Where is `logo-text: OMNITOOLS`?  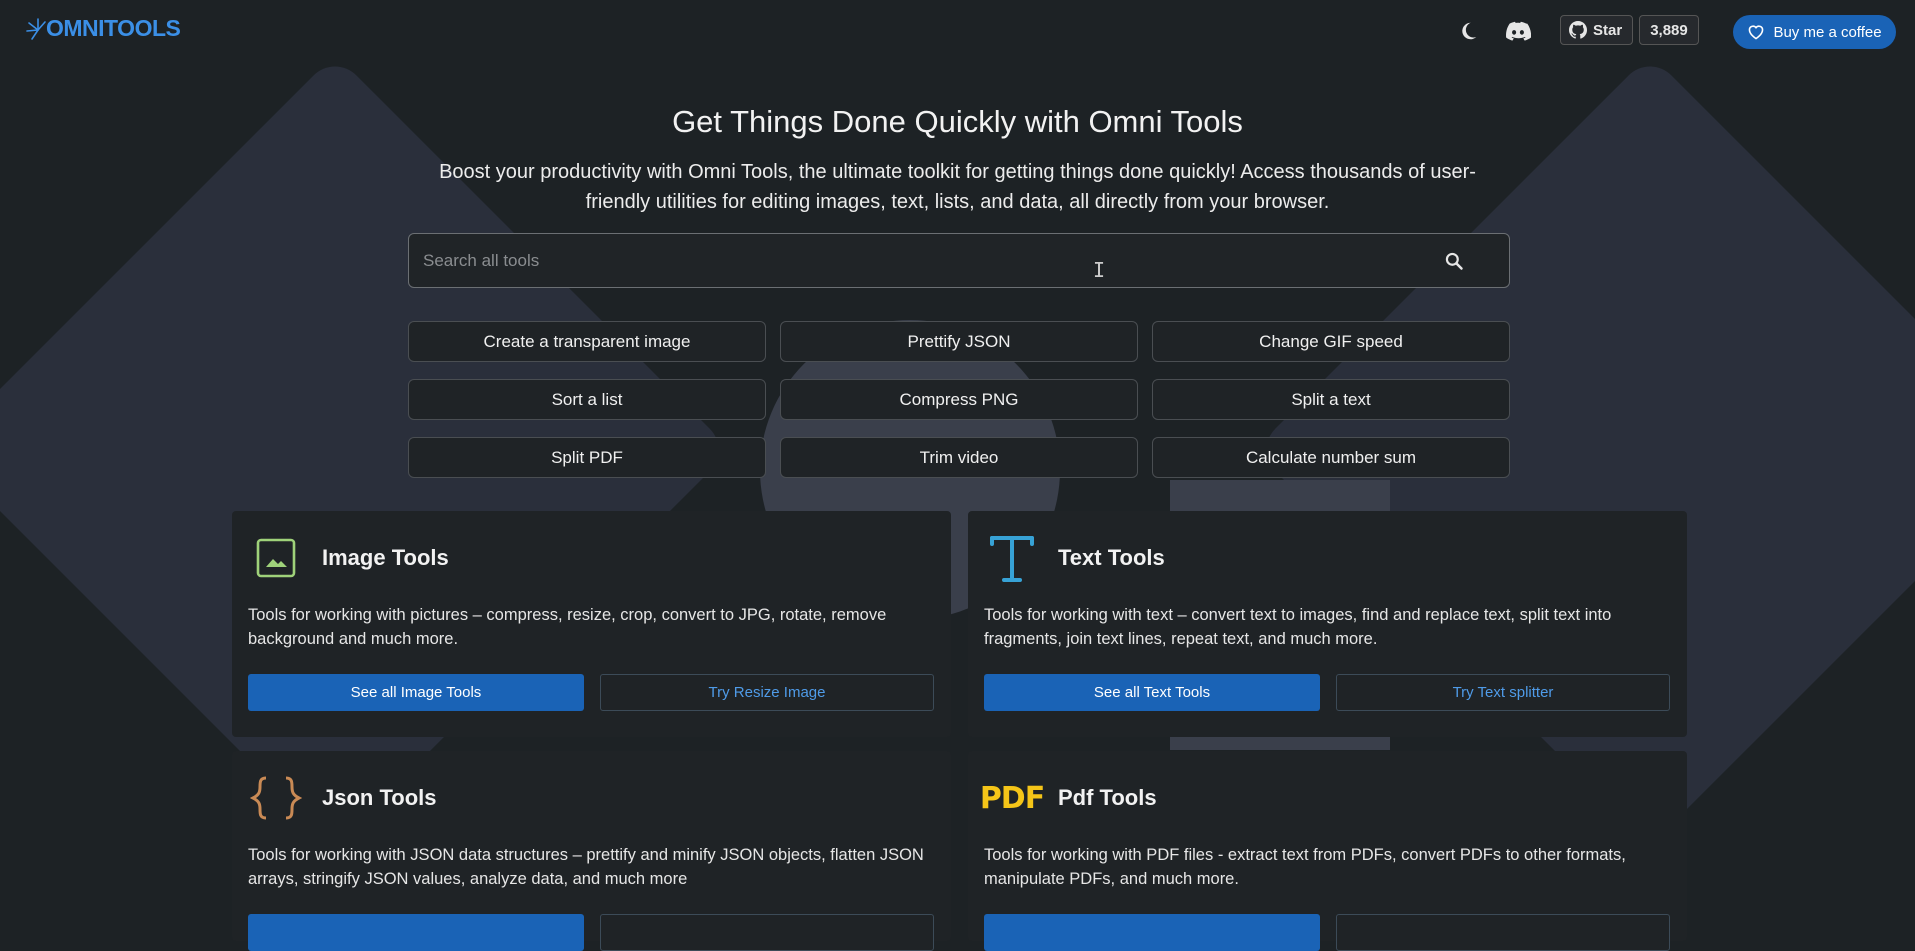 logo-text: OMNITOOLS is located at coordinates (113, 28).